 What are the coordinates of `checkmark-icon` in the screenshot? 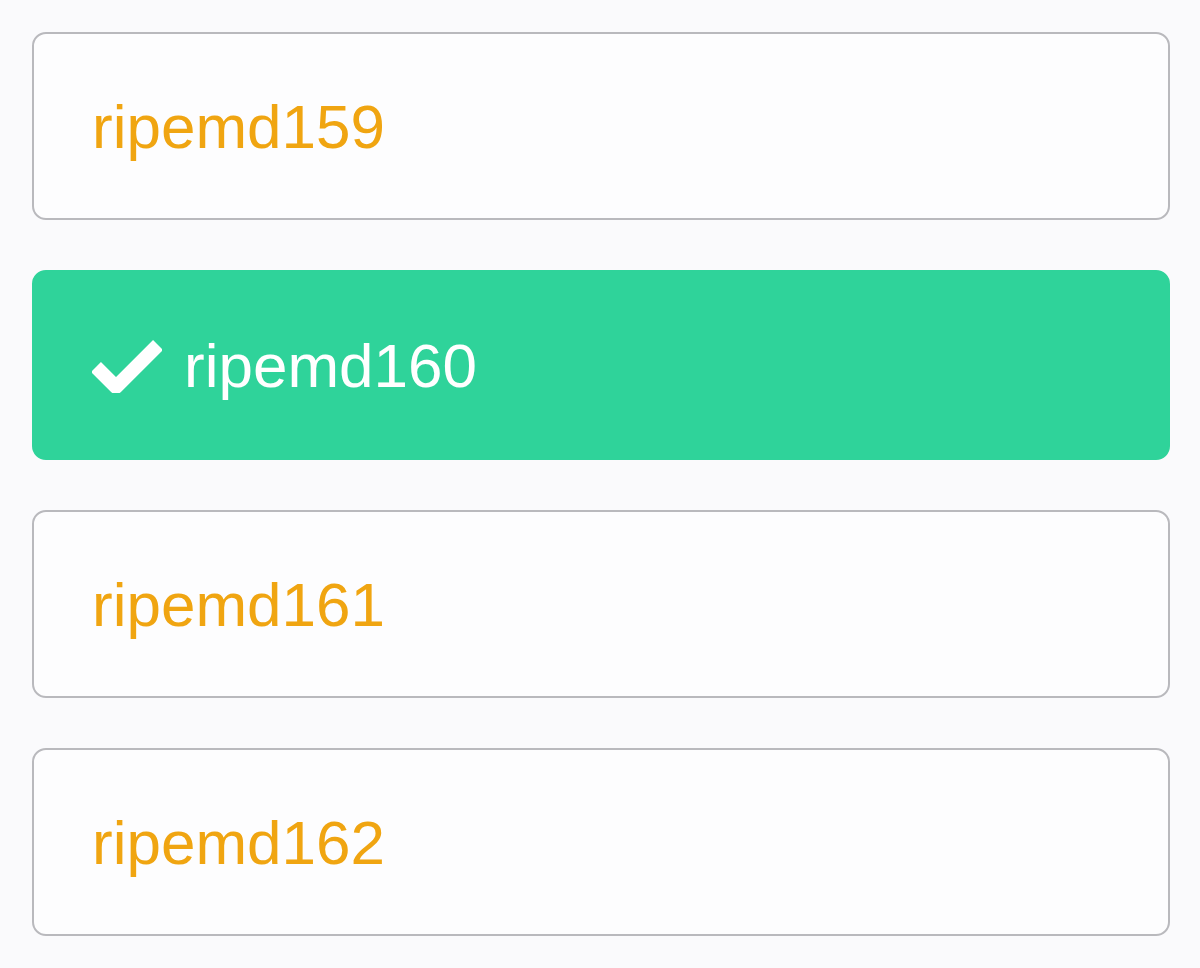 It's located at (127, 365).